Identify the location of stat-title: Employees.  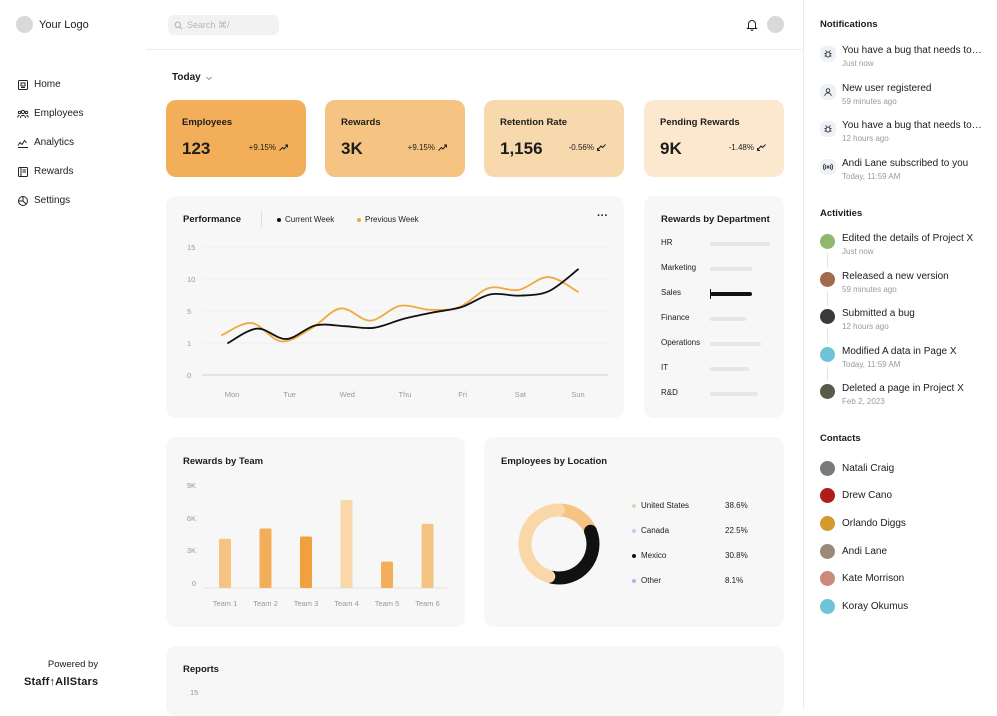
(207, 122).